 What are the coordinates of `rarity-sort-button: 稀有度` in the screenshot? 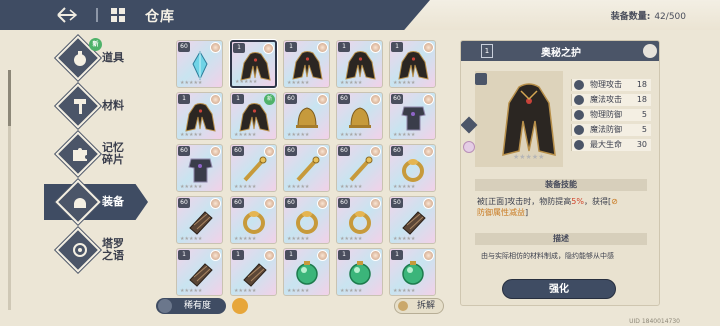 It's located at (191, 306).